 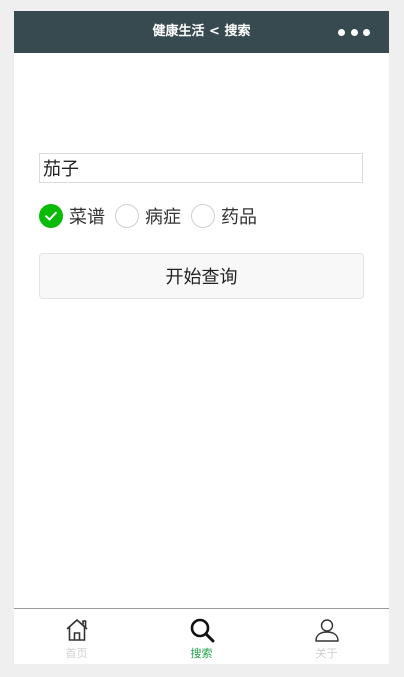 I want to click on tab-label: 首页, so click(x=76, y=653).